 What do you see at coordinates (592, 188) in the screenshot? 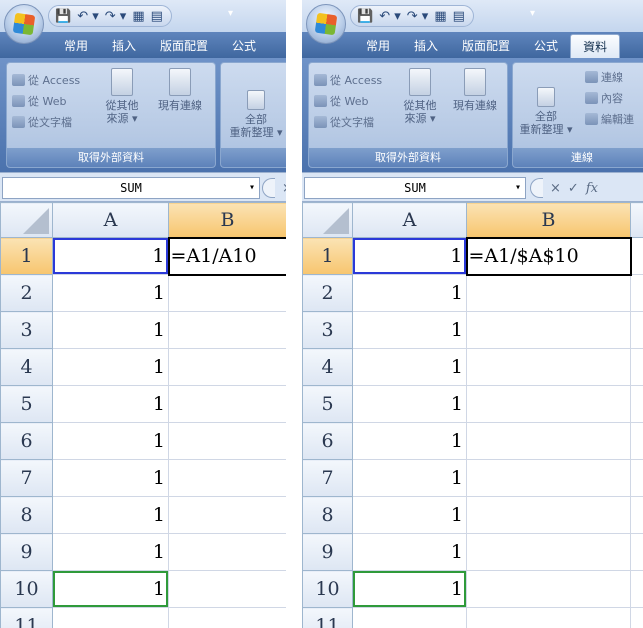
I see `insert-function-icon: fx` at bounding box center [592, 188].